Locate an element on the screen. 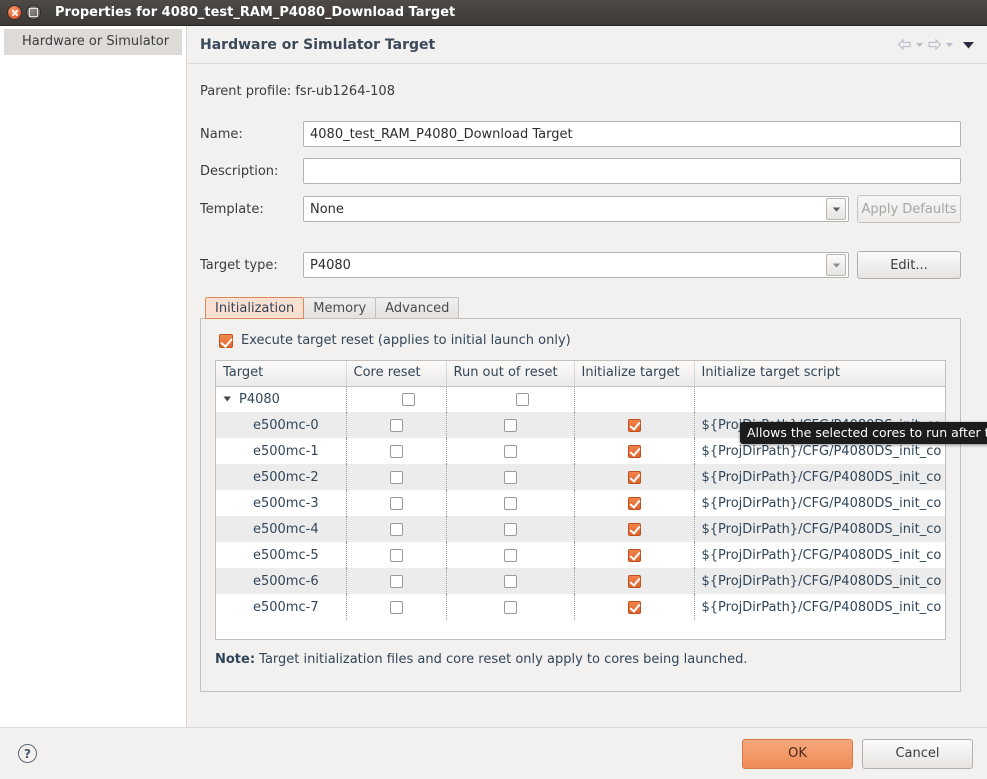 Image resolution: width=987 pixels, height=779 pixels. column-header-initialize-target-script: Initialize target script is located at coordinates (819, 374).